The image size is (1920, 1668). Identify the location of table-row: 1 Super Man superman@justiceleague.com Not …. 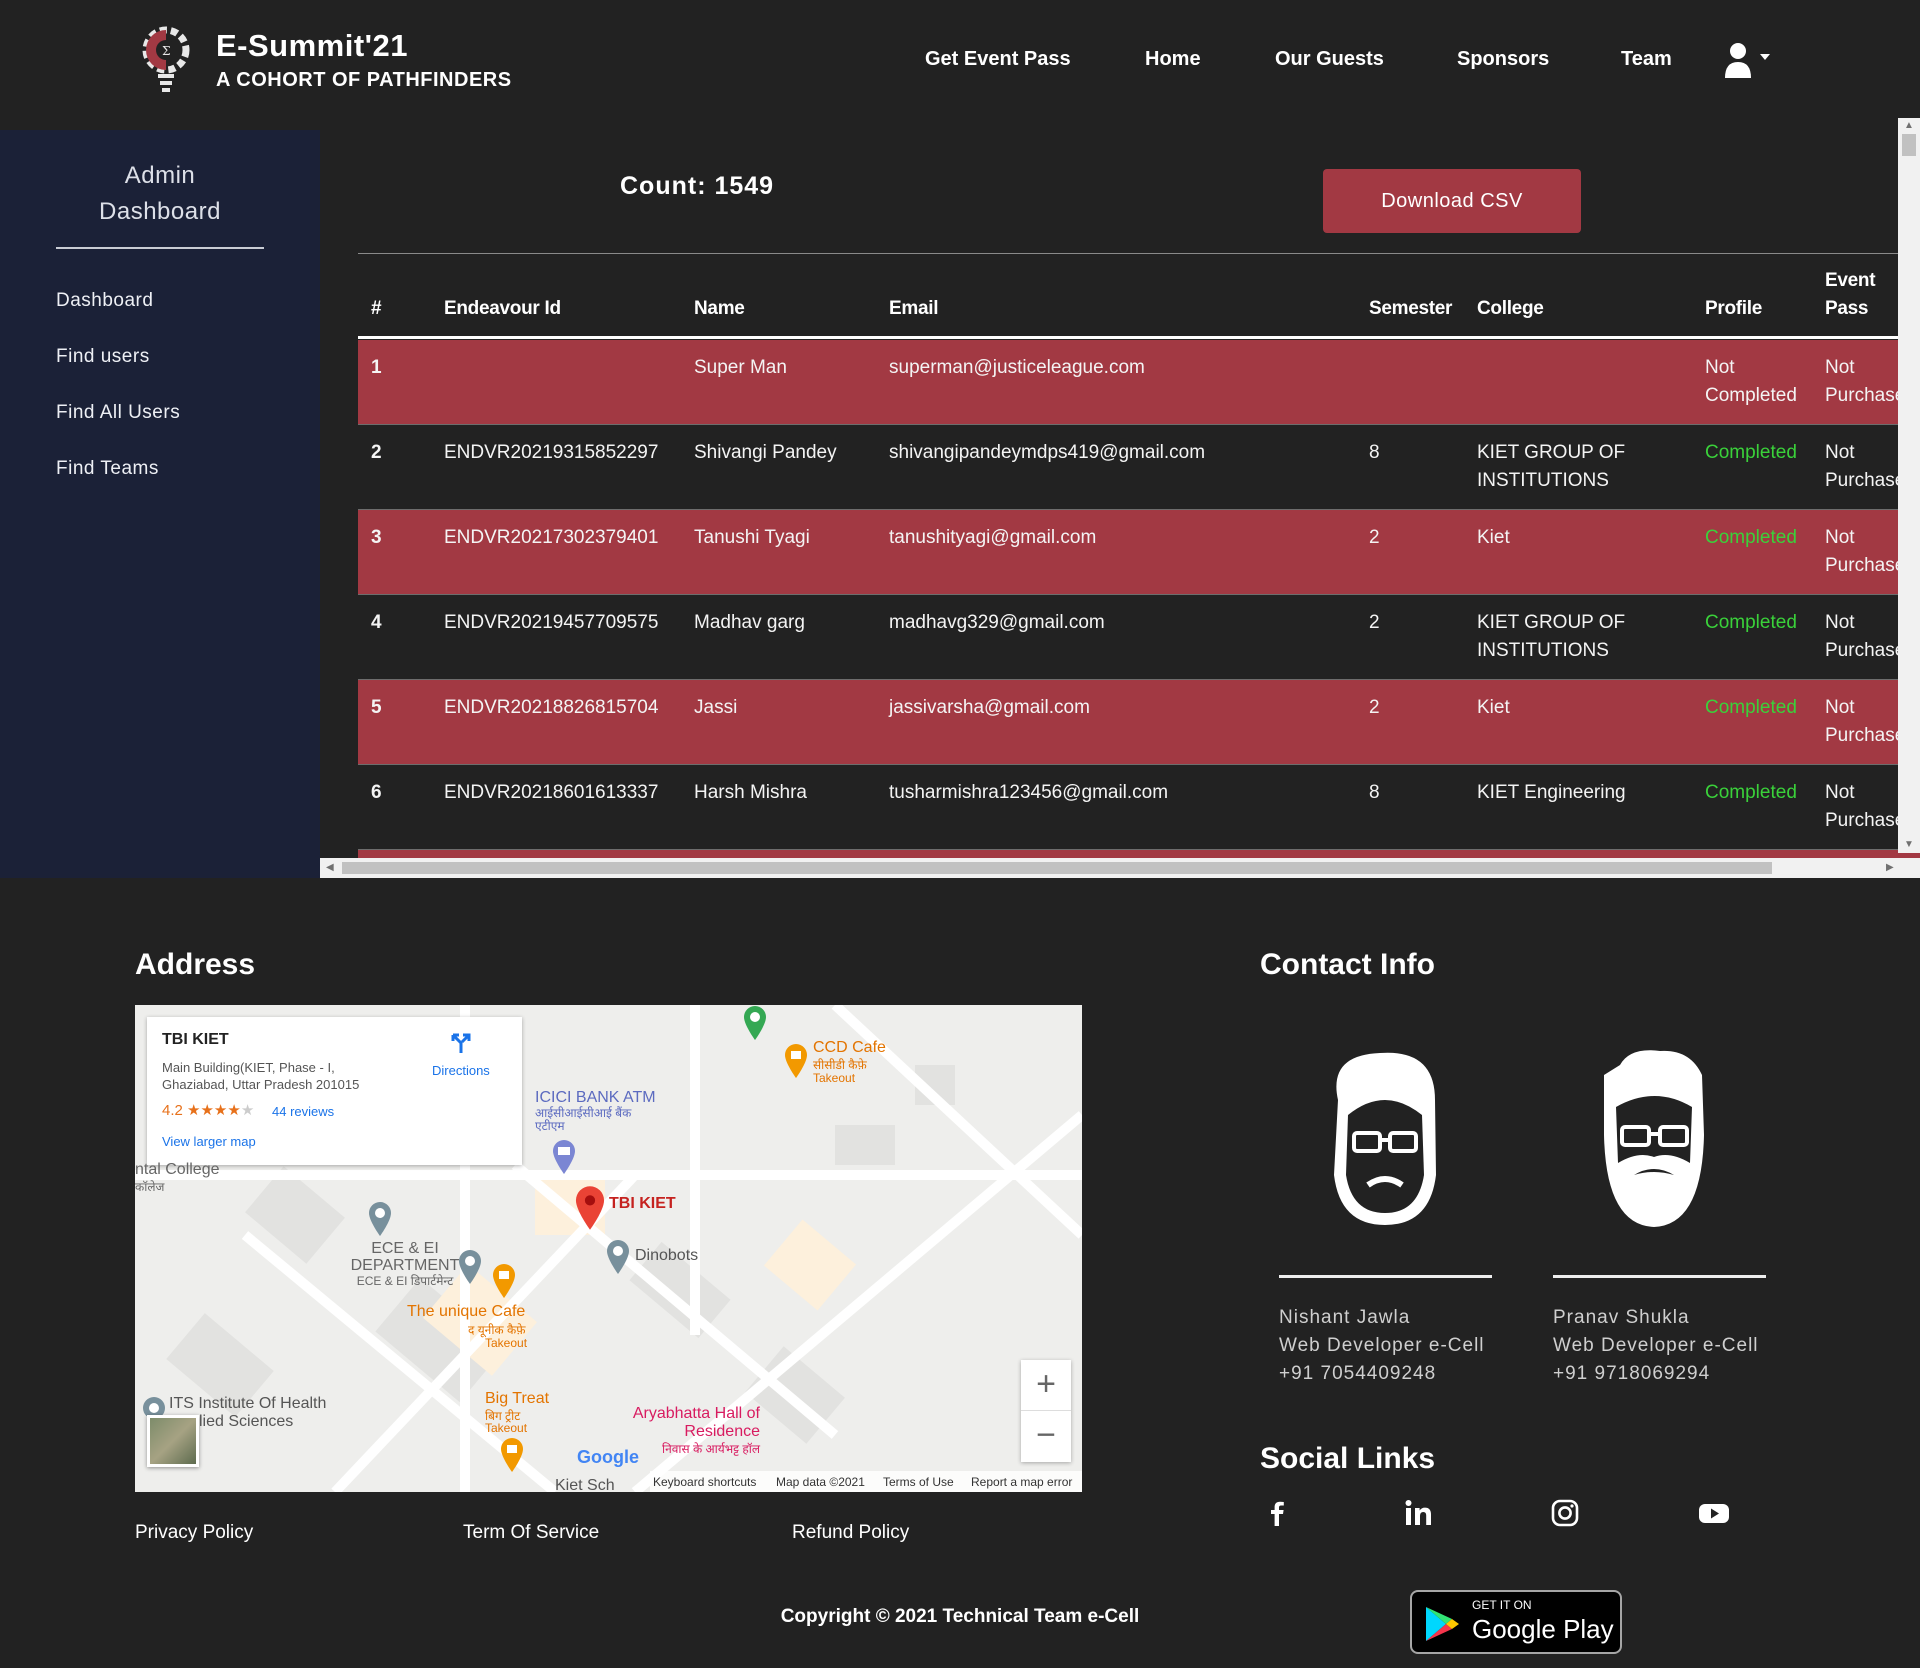
(1139, 382).